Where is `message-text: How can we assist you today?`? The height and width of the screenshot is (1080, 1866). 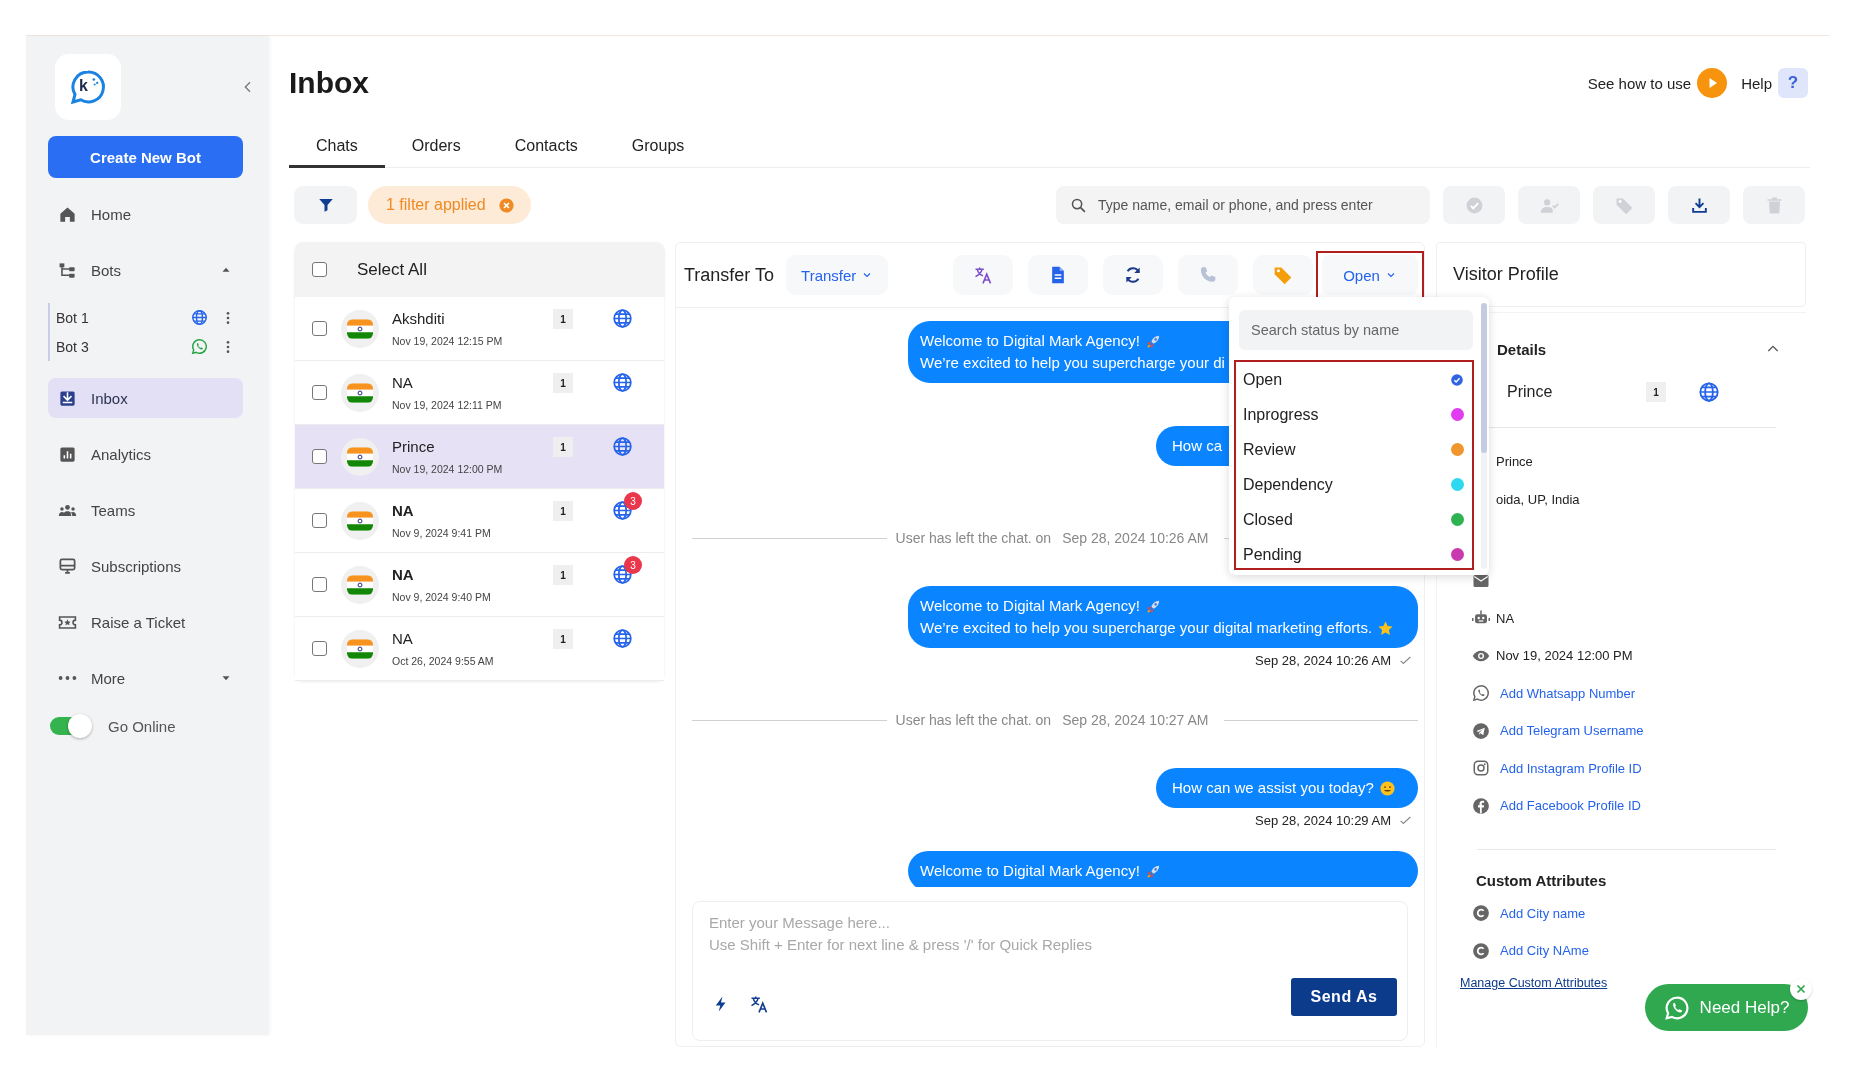
message-text: How can we assist you today? is located at coordinates (1273, 788).